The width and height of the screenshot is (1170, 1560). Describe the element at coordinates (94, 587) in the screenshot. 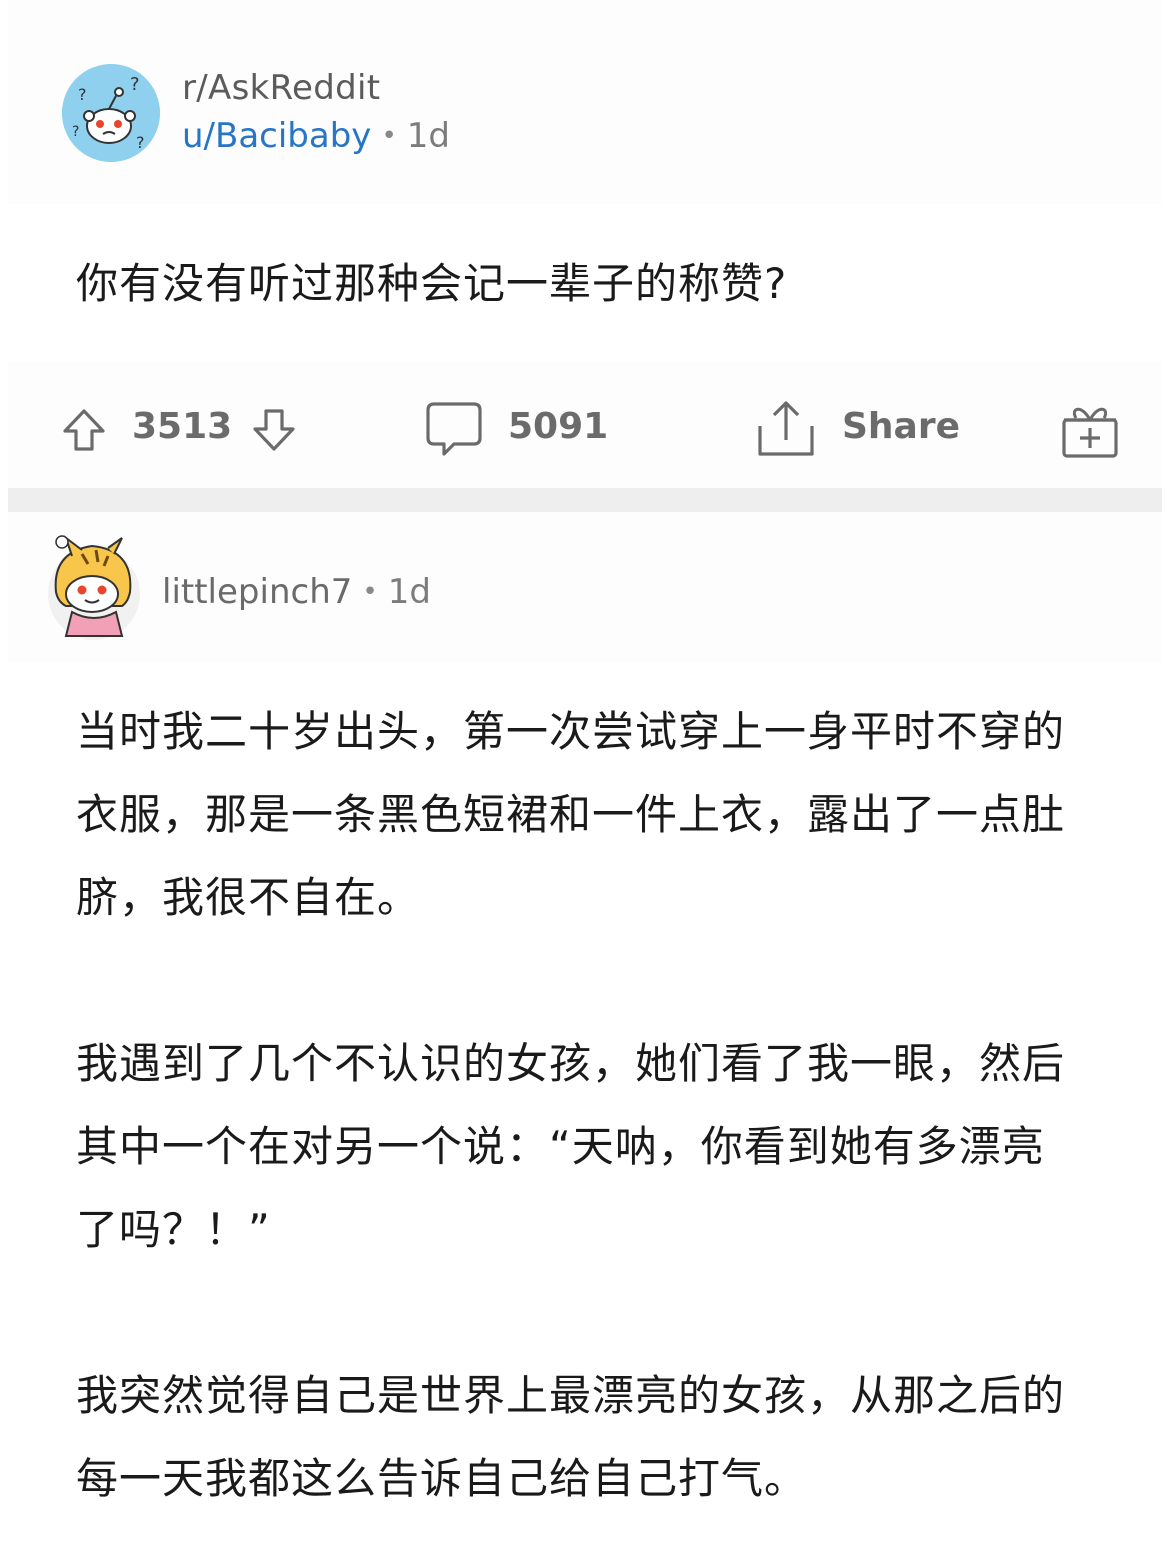

I see `snoo-tiger-avatar-icon` at that location.